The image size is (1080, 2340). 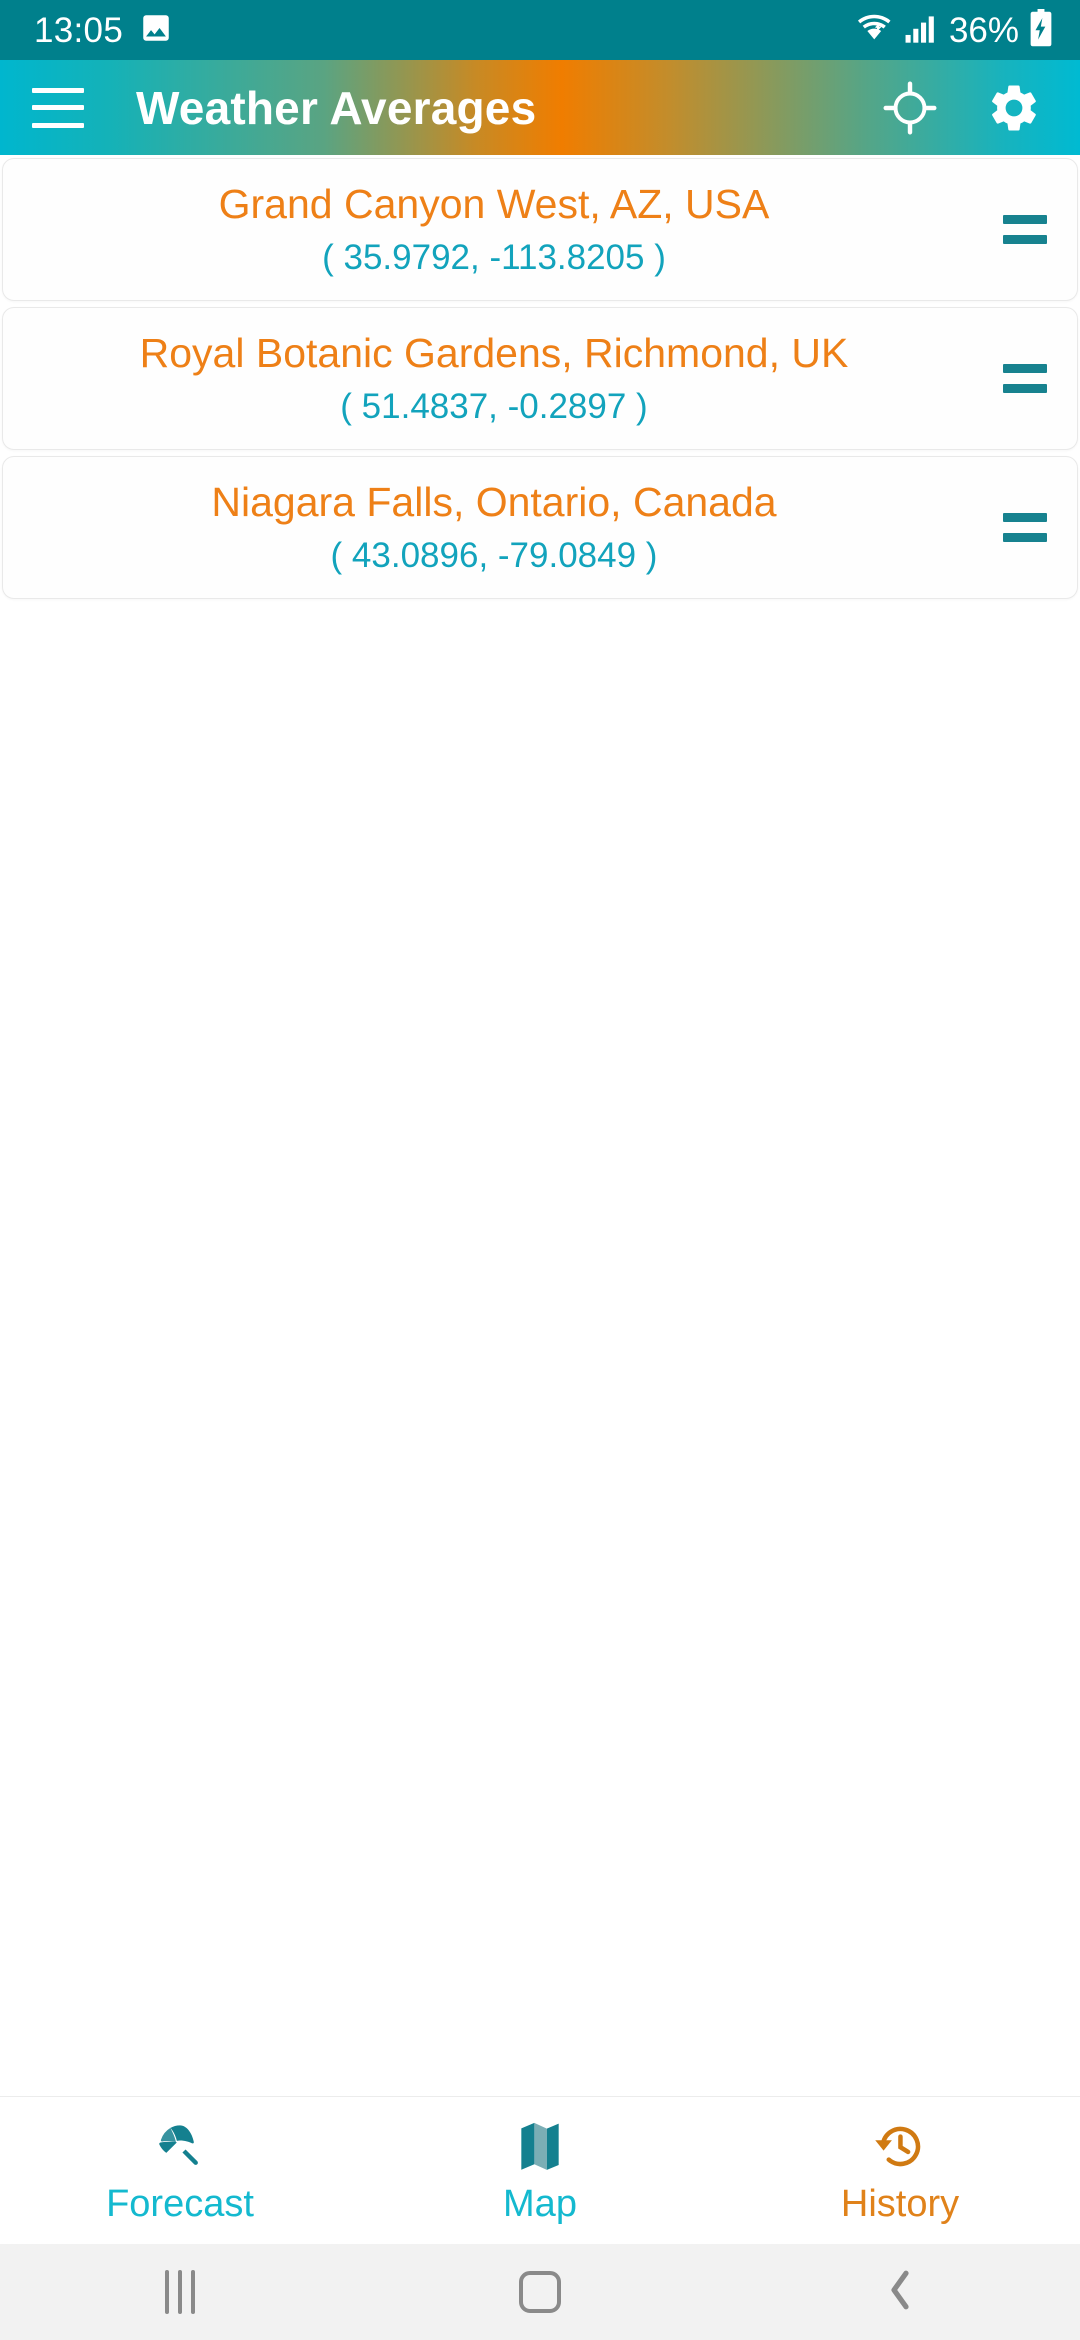 I want to click on tab-history: History, so click(x=900, y=2170).